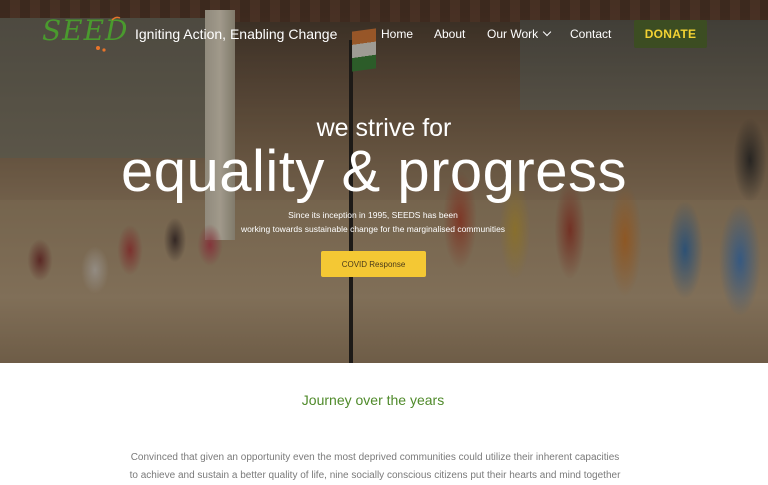 Image resolution: width=768 pixels, height=485 pixels. What do you see at coordinates (670, 34) in the screenshot?
I see `donate-button: DONATE` at bounding box center [670, 34].